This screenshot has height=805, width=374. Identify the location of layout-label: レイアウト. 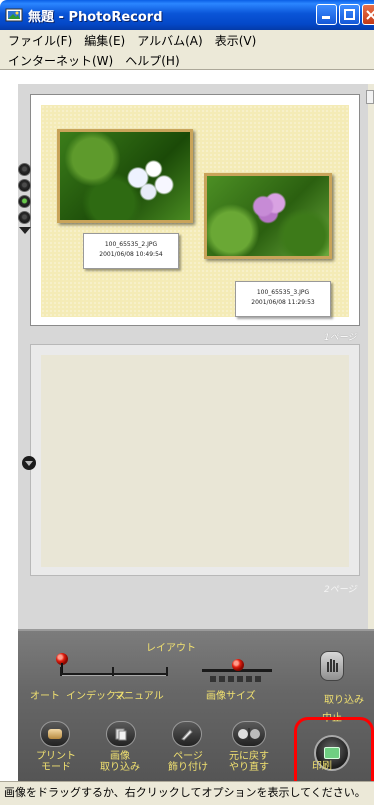
(171, 648).